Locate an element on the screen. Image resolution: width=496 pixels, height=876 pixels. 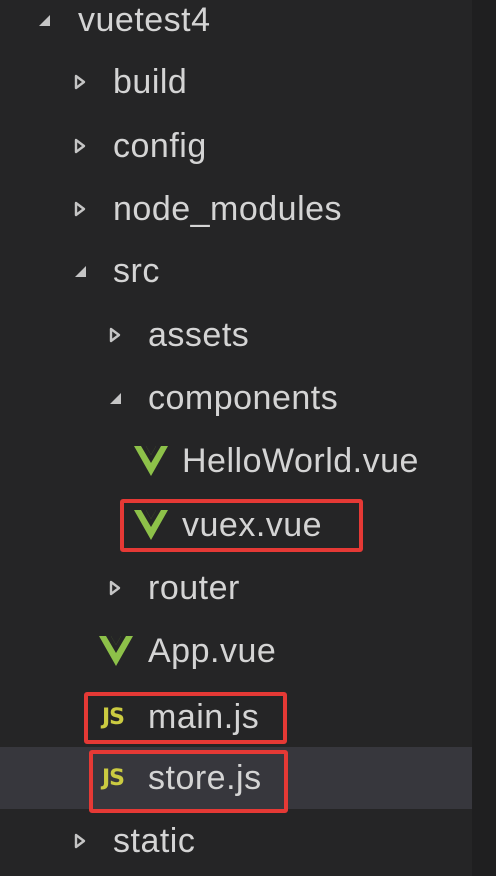
tree-item-assets: assets is located at coordinates (236, 335).